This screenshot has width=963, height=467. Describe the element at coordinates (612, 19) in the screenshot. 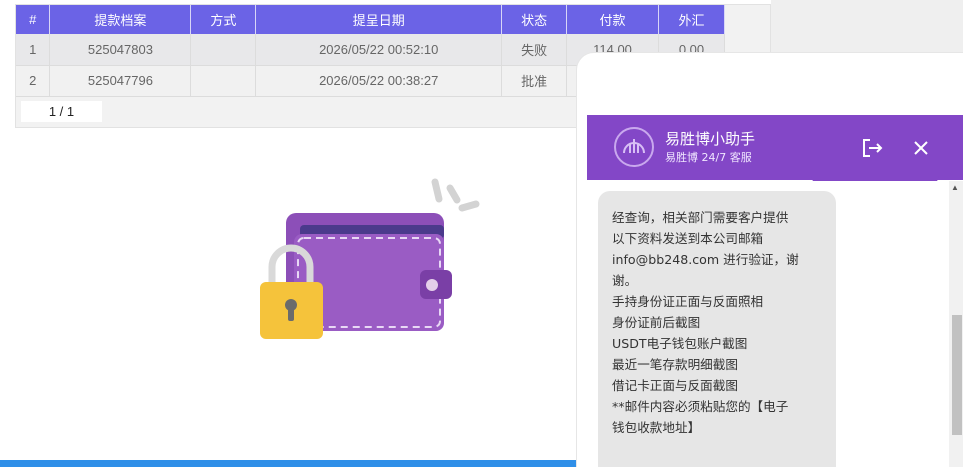

I see `col-payment: 付款` at that location.